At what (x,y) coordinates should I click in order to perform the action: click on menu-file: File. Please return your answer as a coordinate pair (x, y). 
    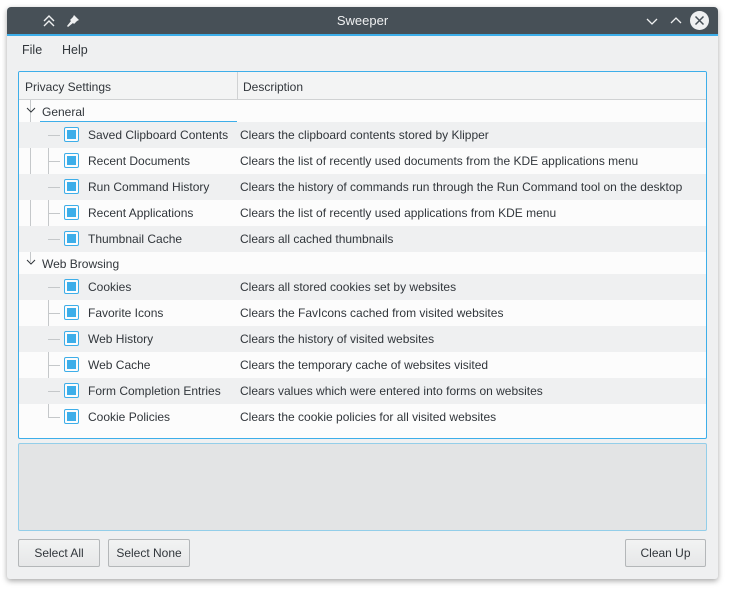
    Looking at the image, I should click on (32, 50).